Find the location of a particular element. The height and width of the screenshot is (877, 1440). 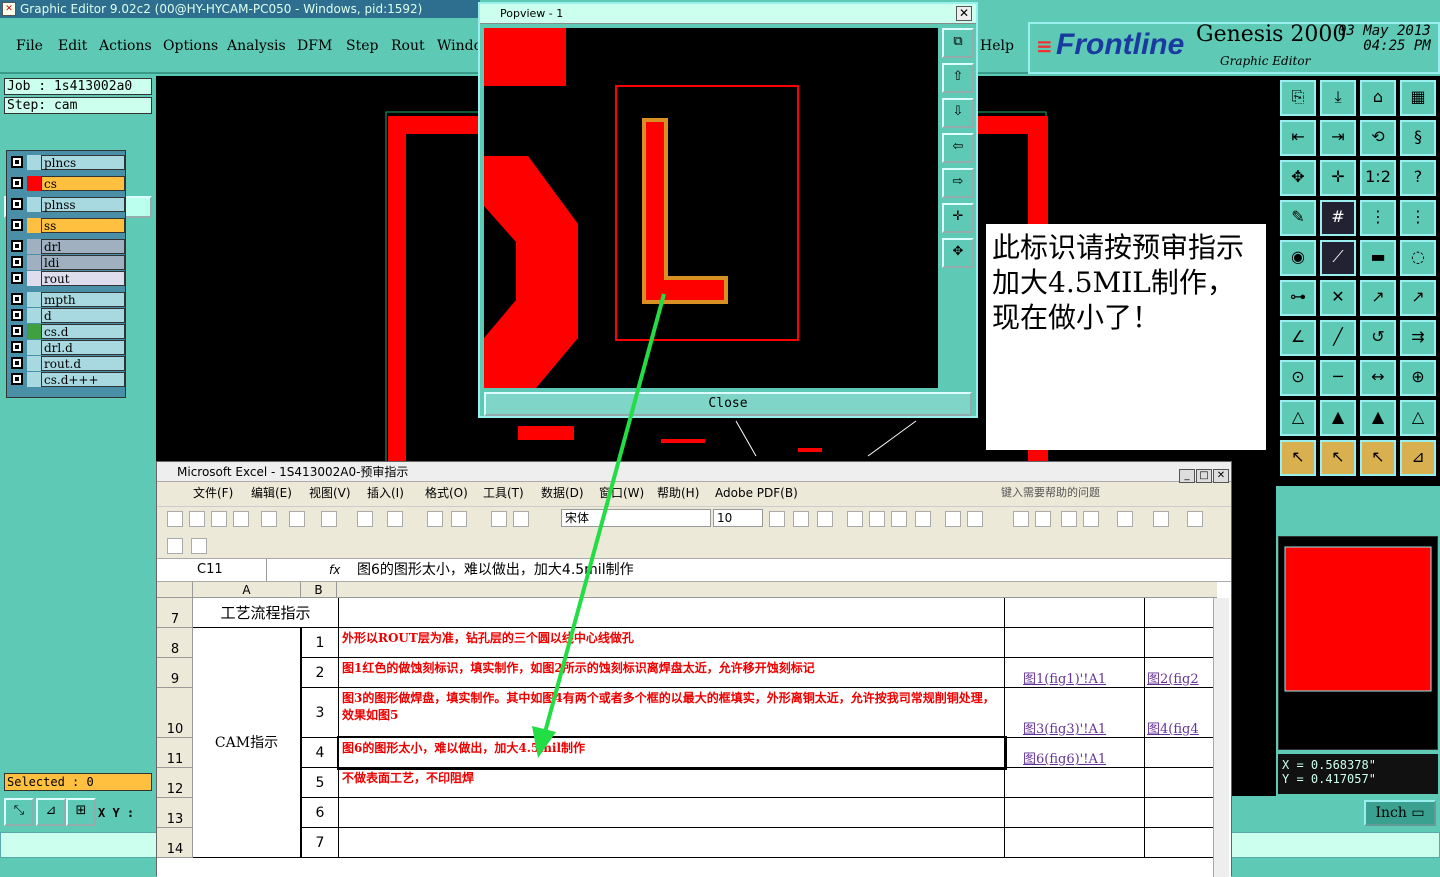

column-header-b: B is located at coordinates (319, 590).